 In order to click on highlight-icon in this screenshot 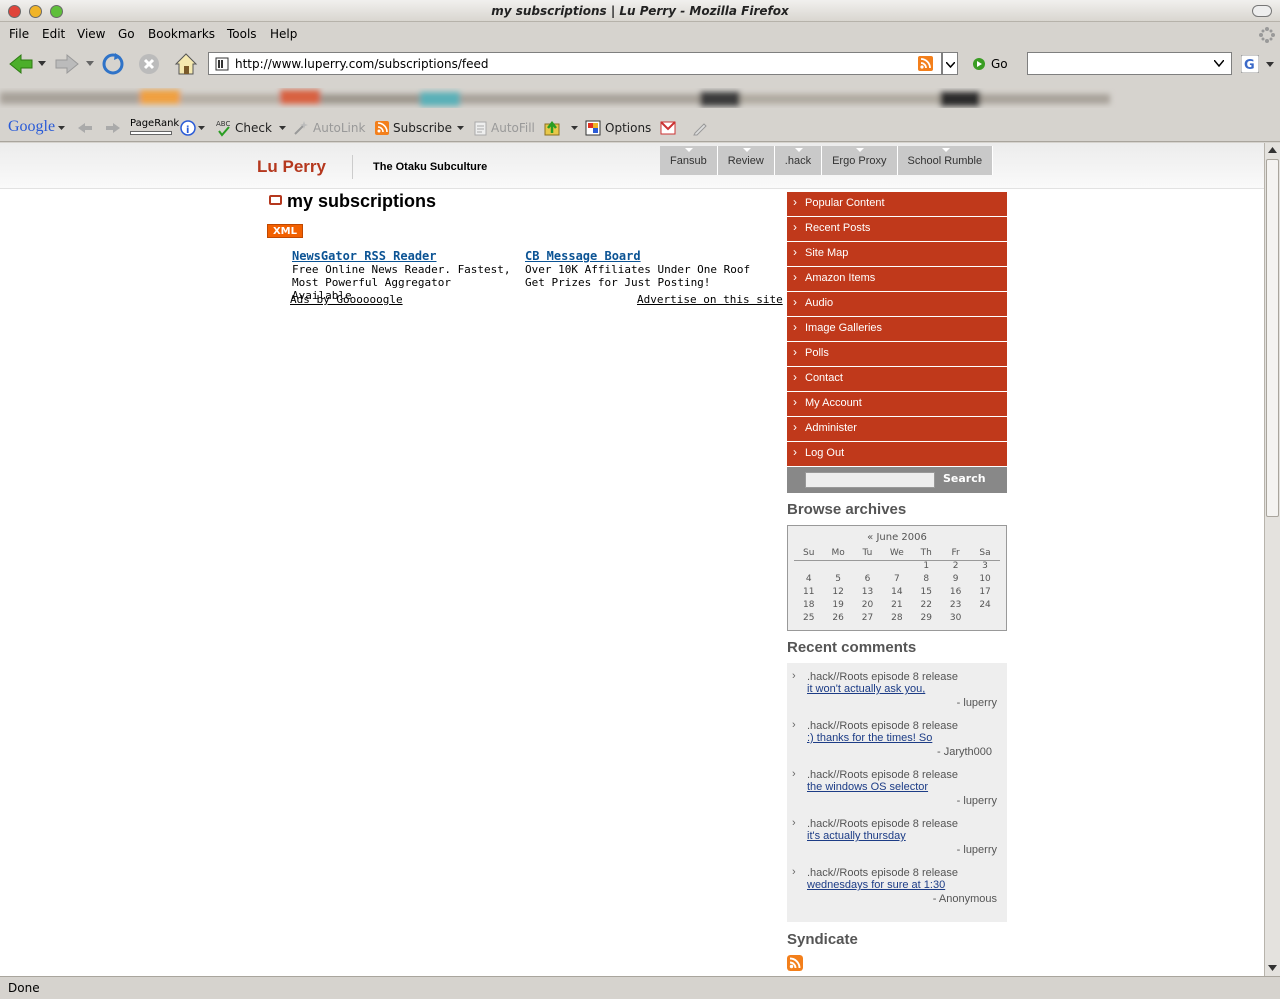, I will do `click(113, 128)`.